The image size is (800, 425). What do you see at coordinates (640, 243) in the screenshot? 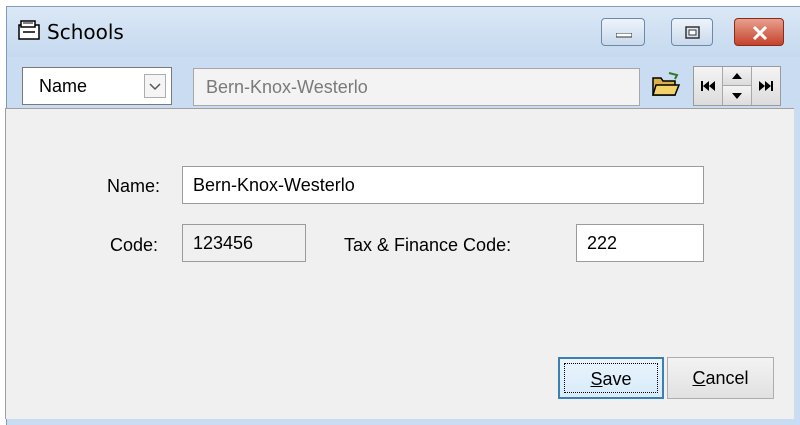
I see `tax-finance-code-field: 222` at bounding box center [640, 243].